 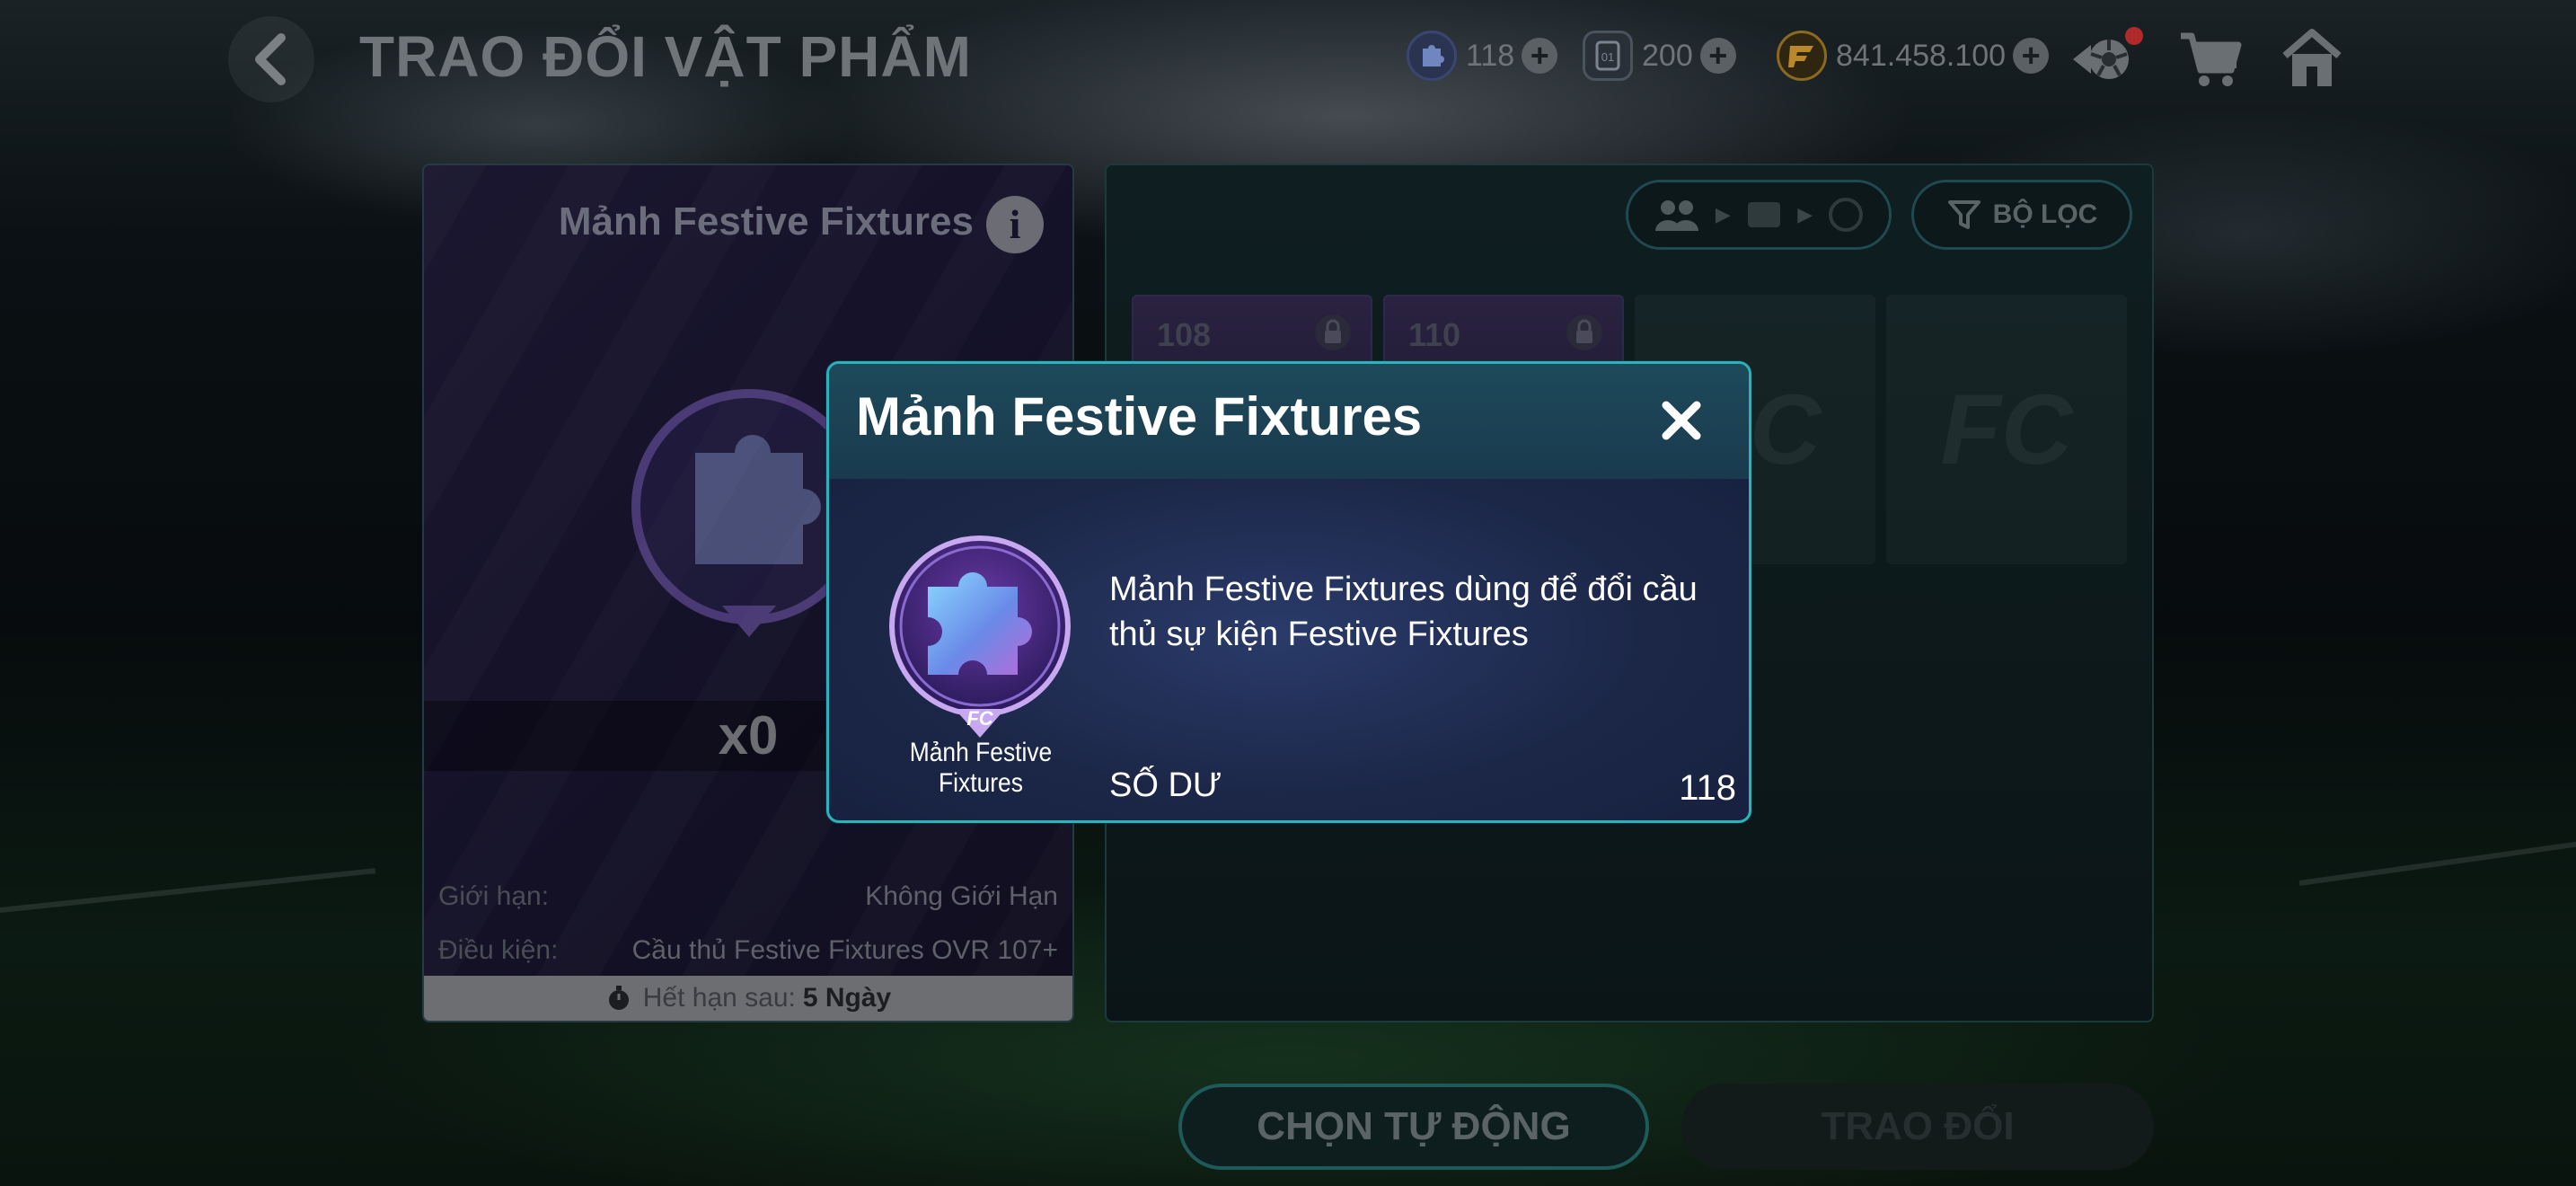 I want to click on currency-puzzle-tokens: 118 +, so click(x=1482, y=56).